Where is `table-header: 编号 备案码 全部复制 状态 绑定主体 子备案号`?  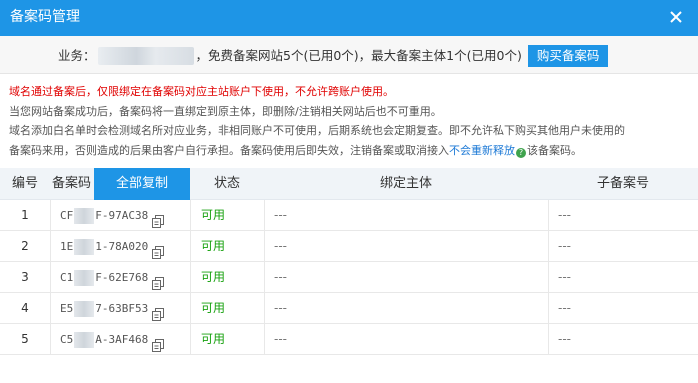
table-header: 编号 备案码 全部复制 状态 绑定主体 子备案号 is located at coordinates (349, 184).